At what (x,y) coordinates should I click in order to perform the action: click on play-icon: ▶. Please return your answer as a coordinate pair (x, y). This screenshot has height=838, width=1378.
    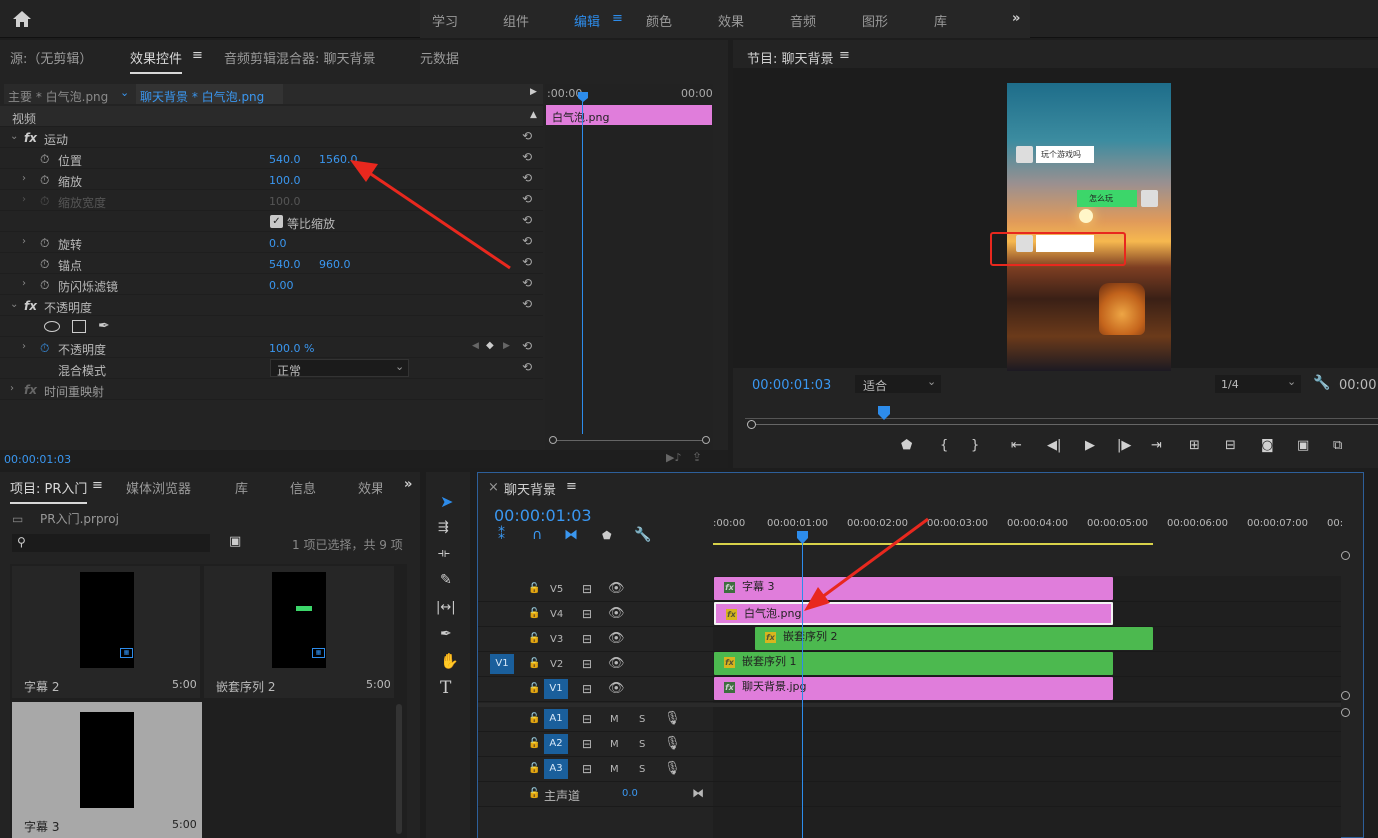
    Looking at the image, I should click on (1090, 445).